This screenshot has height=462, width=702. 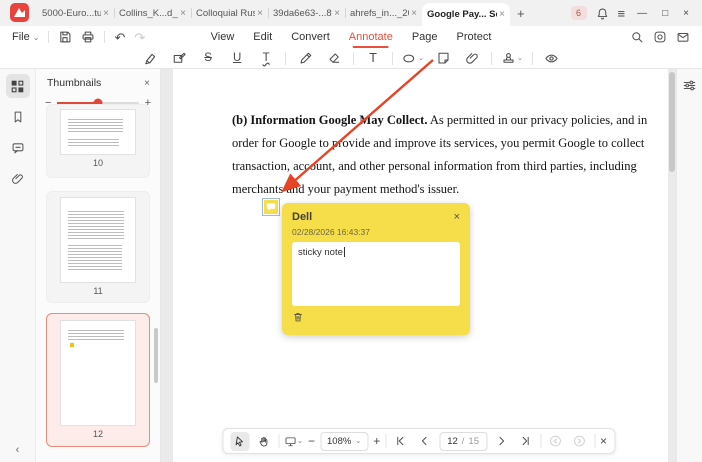 I want to click on file-menu: File ⌄, so click(x=25, y=37).